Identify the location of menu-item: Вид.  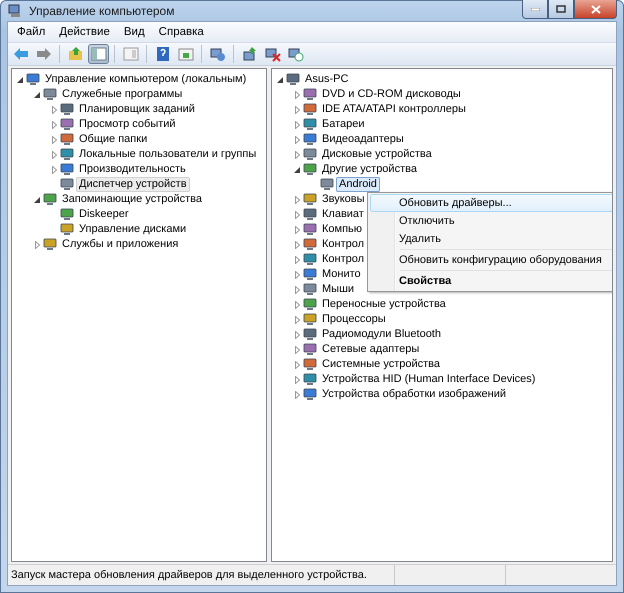
(134, 32).